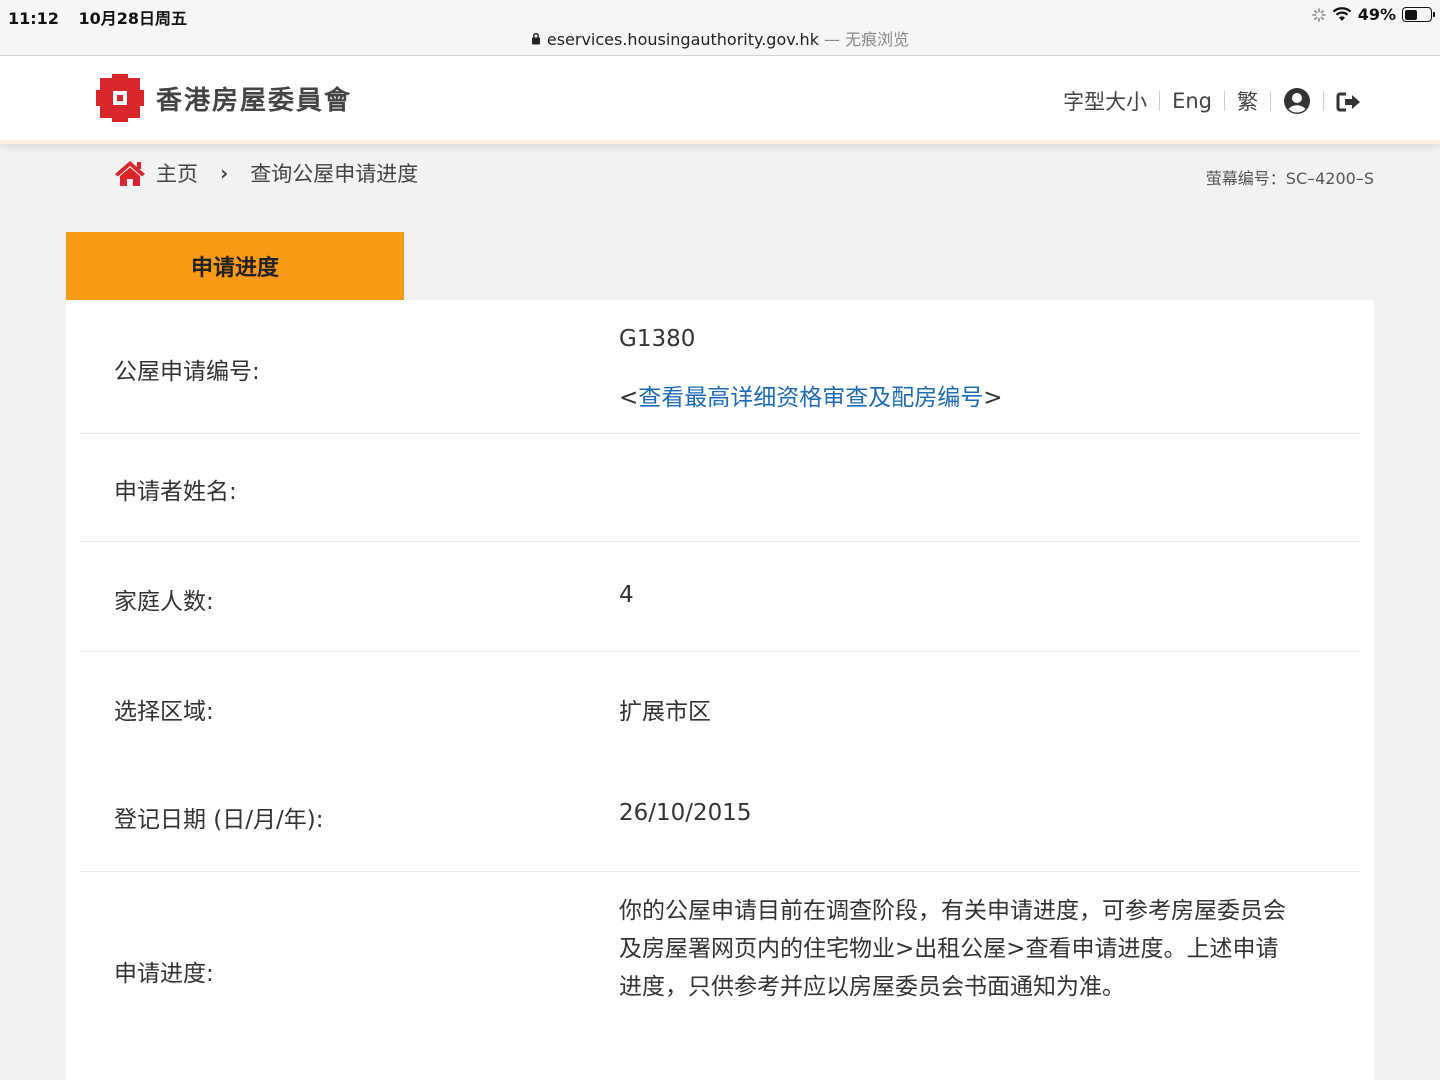  What do you see at coordinates (164, 974) in the screenshot?
I see `application-progress-label: 申请进度:` at bounding box center [164, 974].